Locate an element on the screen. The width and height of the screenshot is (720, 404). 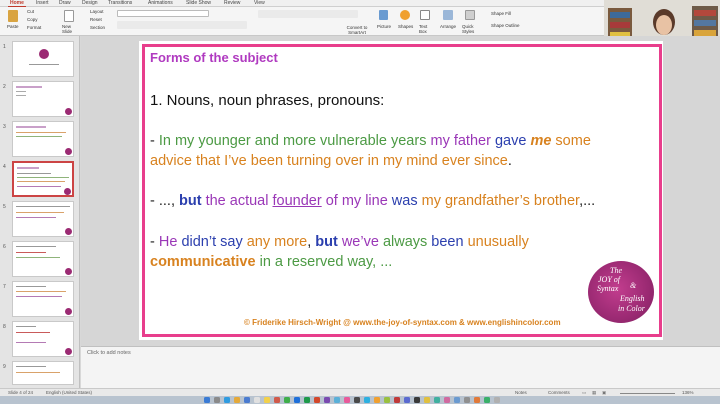
new-slide-icon is located at coordinates (69, 16).